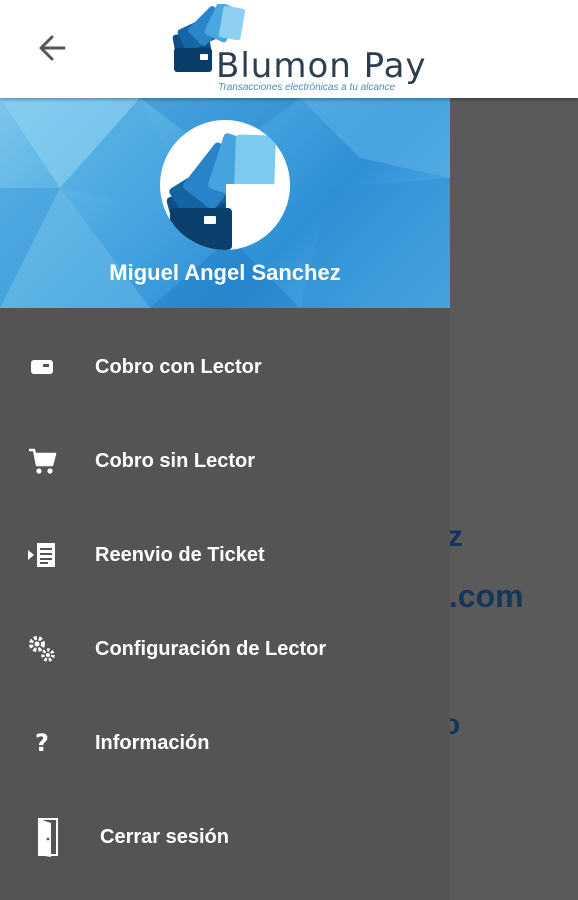  What do you see at coordinates (42, 461) in the screenshot?
I see `cart-icon` at bounding box center [42, 461].